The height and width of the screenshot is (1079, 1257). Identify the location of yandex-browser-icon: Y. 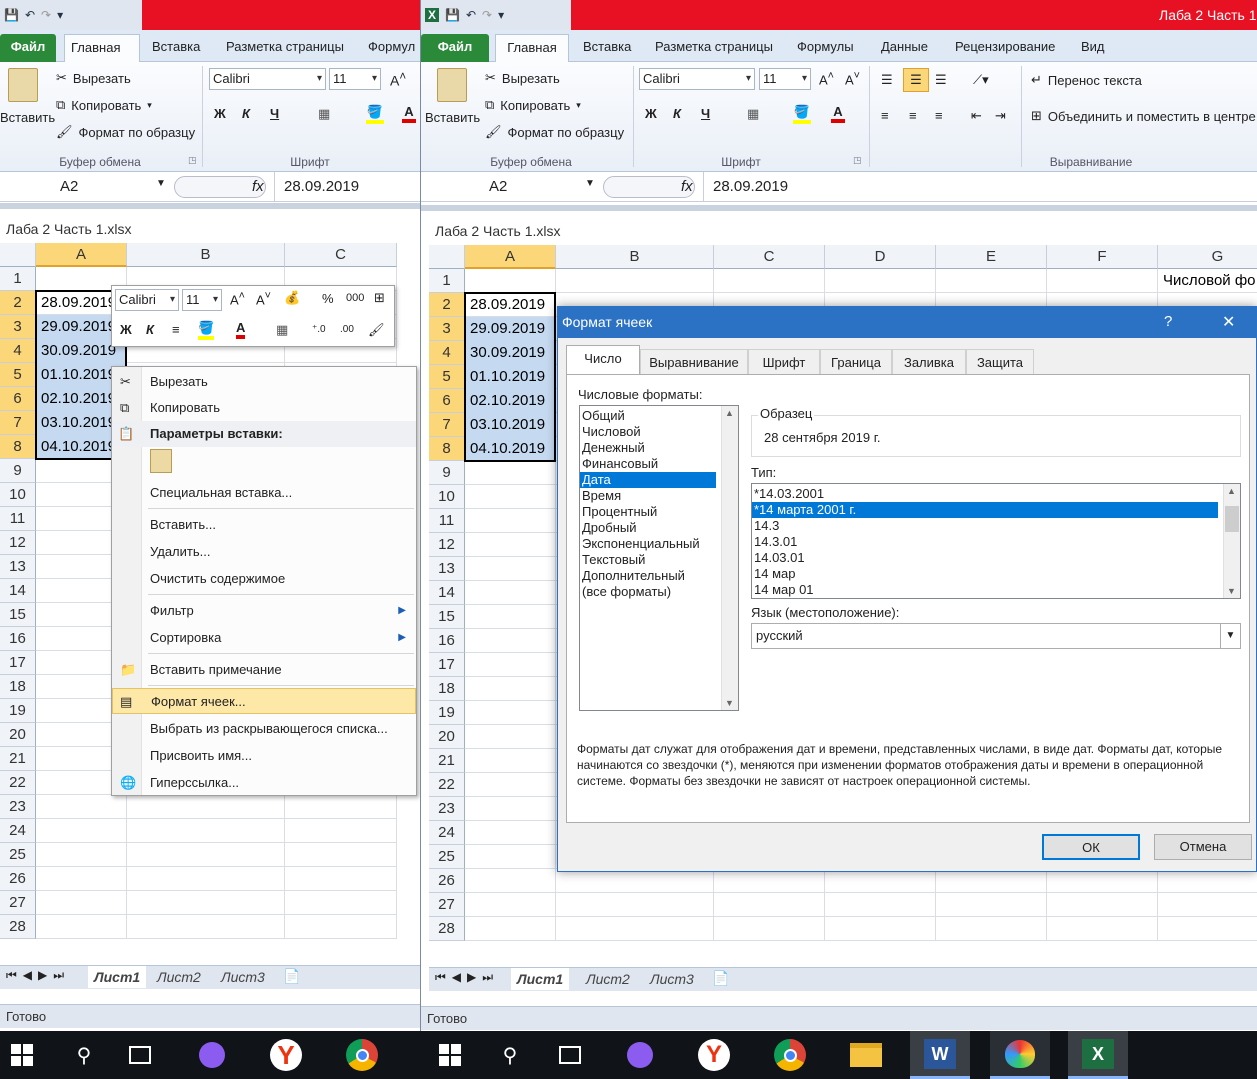
(714, 1055).